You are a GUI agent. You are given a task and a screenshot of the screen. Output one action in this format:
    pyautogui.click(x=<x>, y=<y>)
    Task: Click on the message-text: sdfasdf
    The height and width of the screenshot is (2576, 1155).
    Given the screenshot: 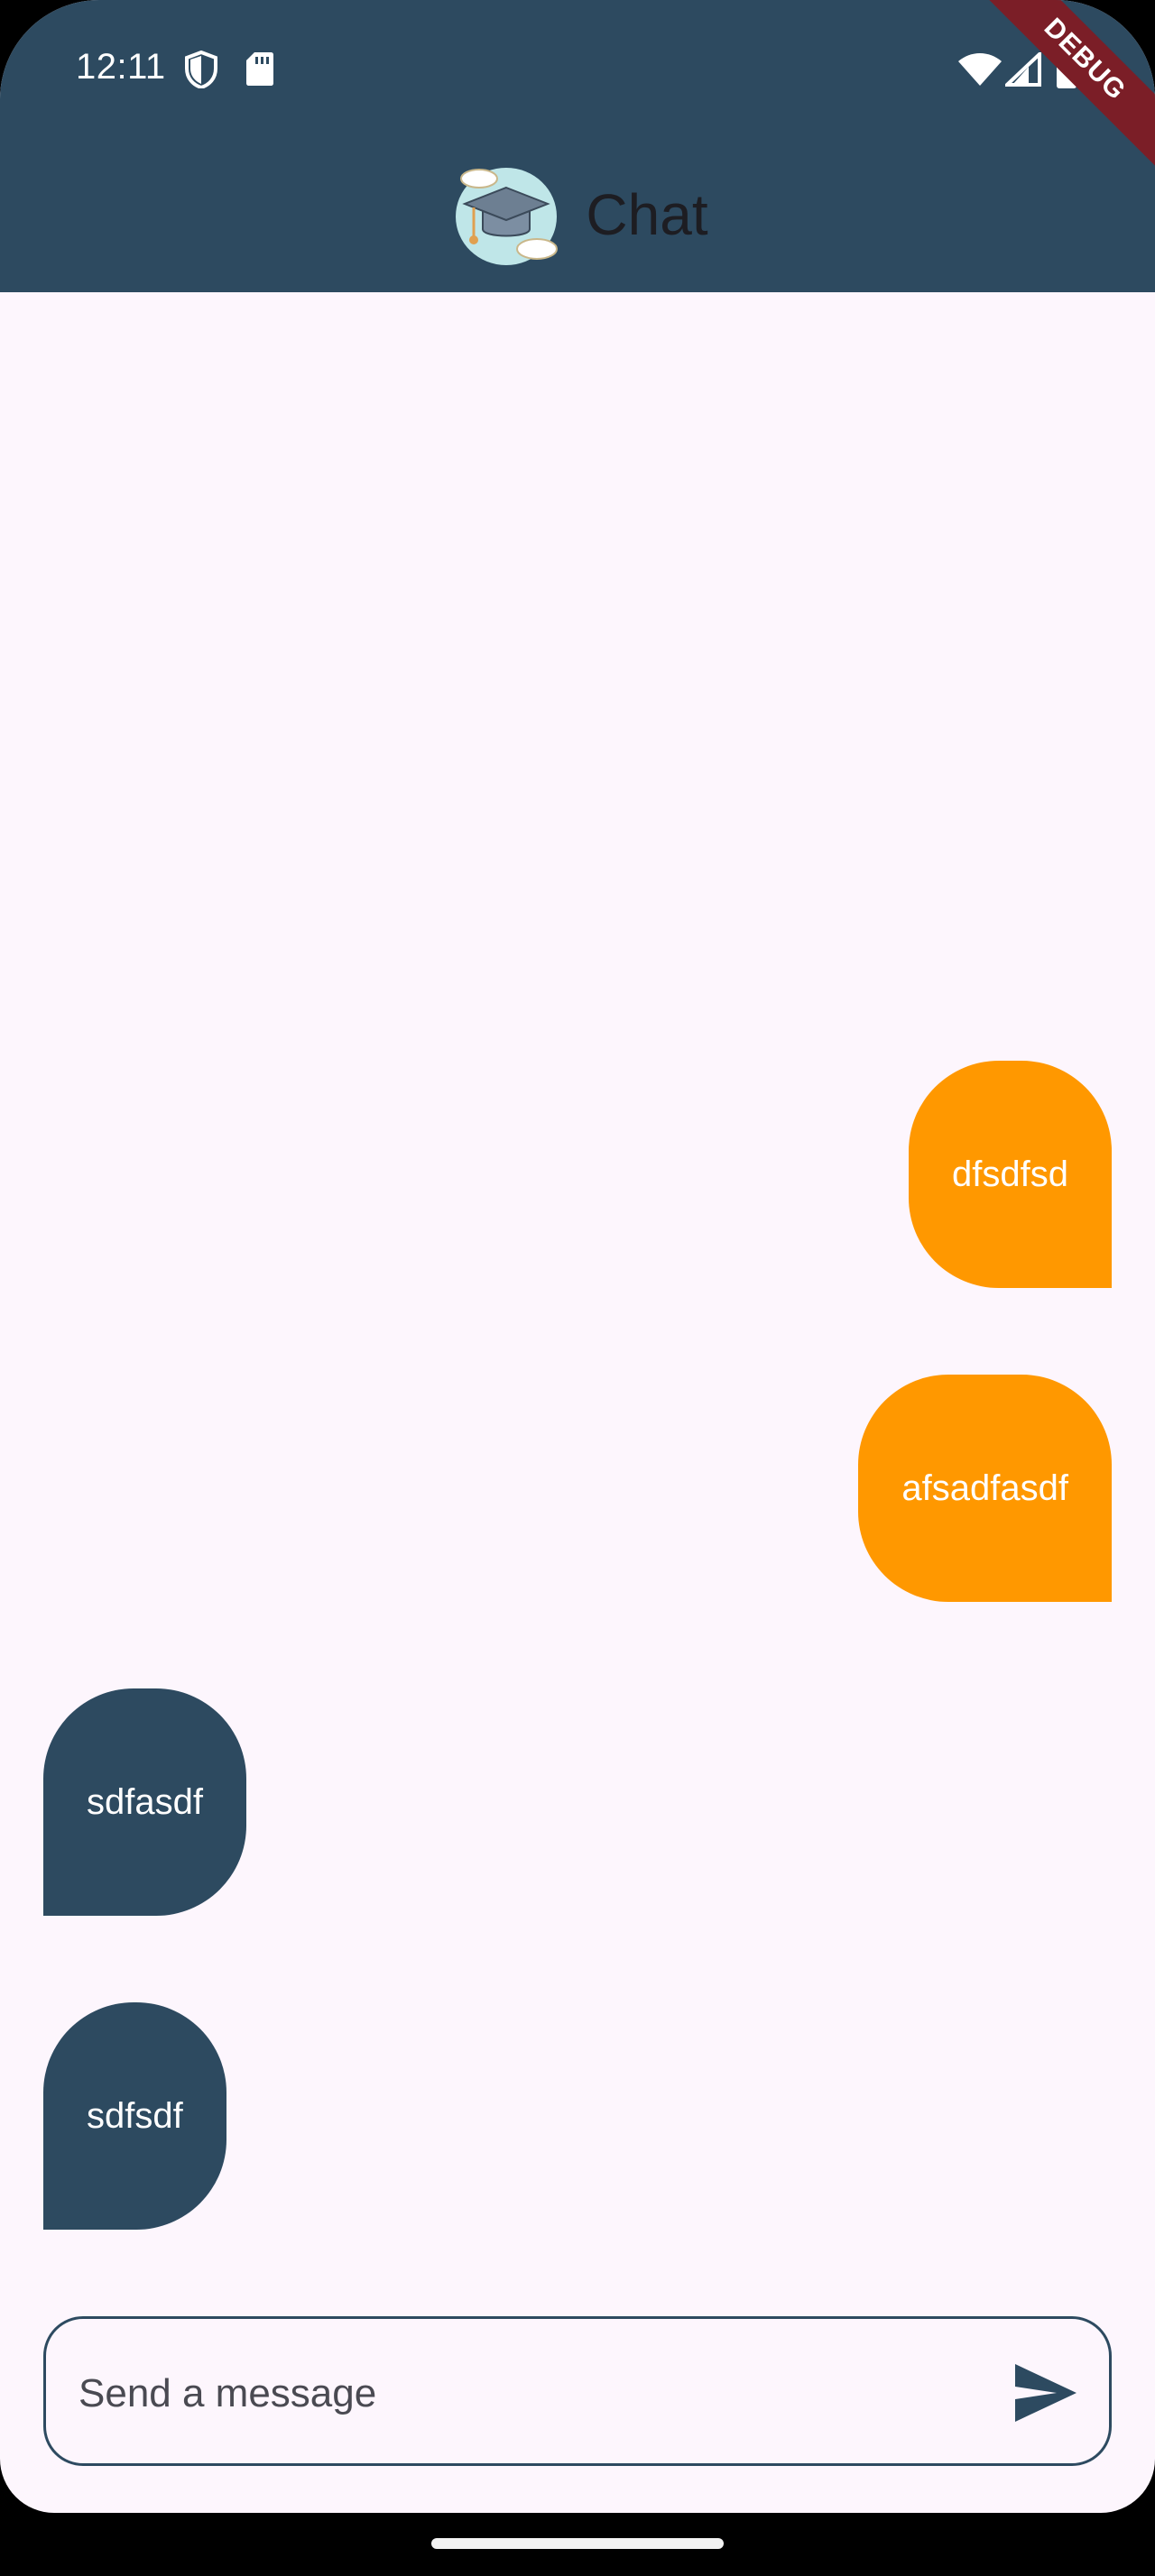 What is the action you would take?
    pyautogui.click(x=145, y=1802)
    